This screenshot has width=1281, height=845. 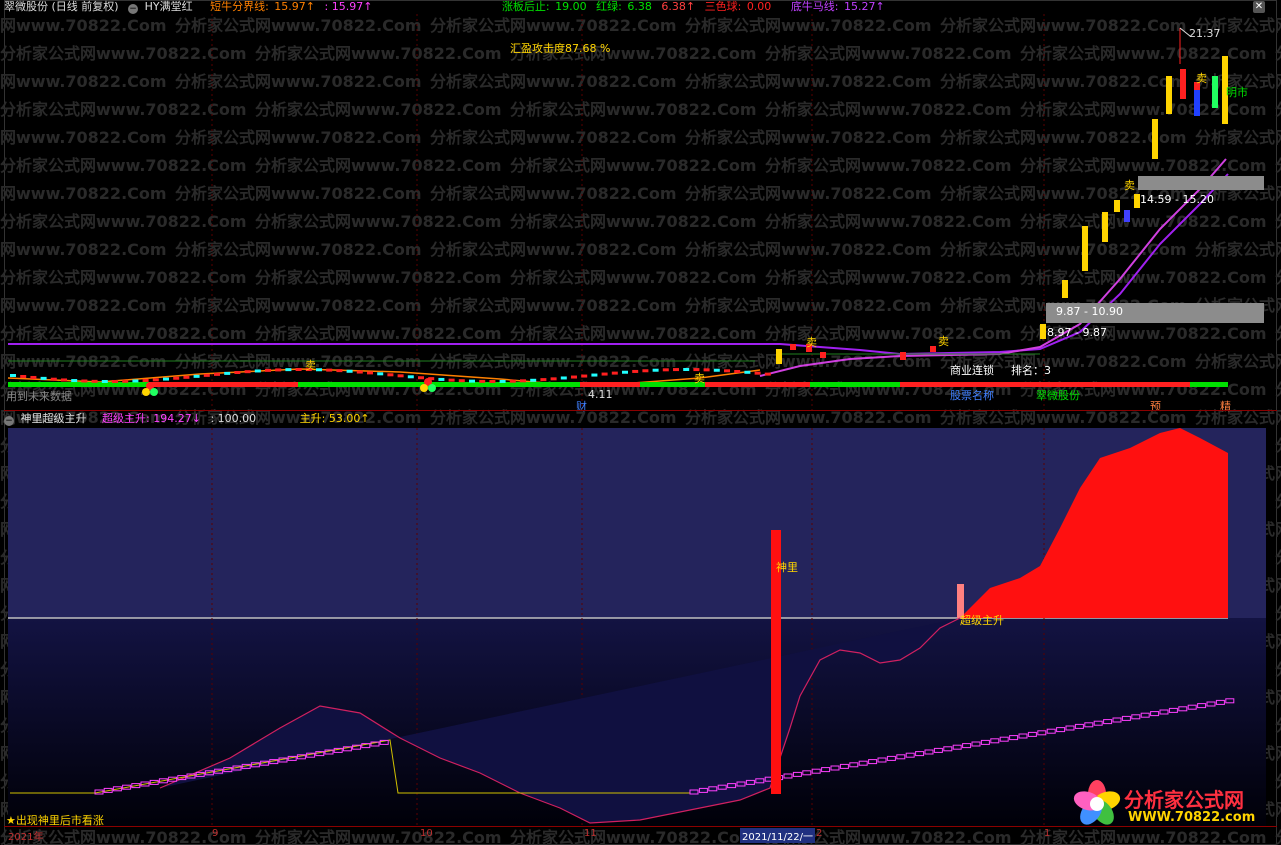 I want to click on collapse-icon: −, so click(x=133, y=9).